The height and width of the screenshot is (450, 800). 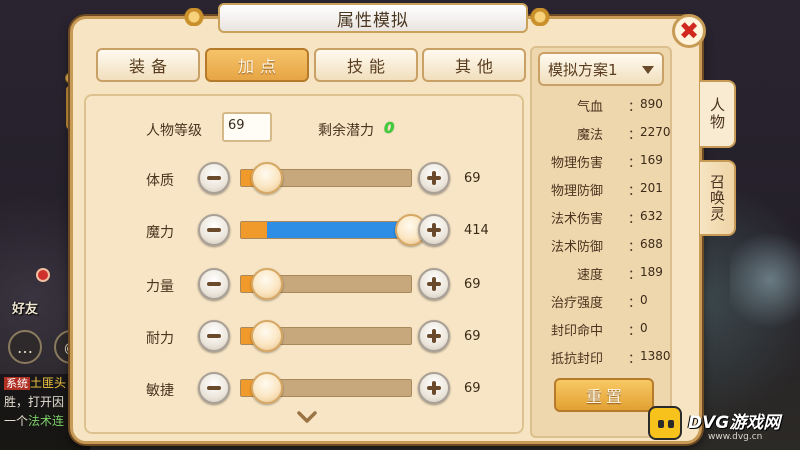 I want to click on side-tab-label: 人物, so click(x=717, y=114).